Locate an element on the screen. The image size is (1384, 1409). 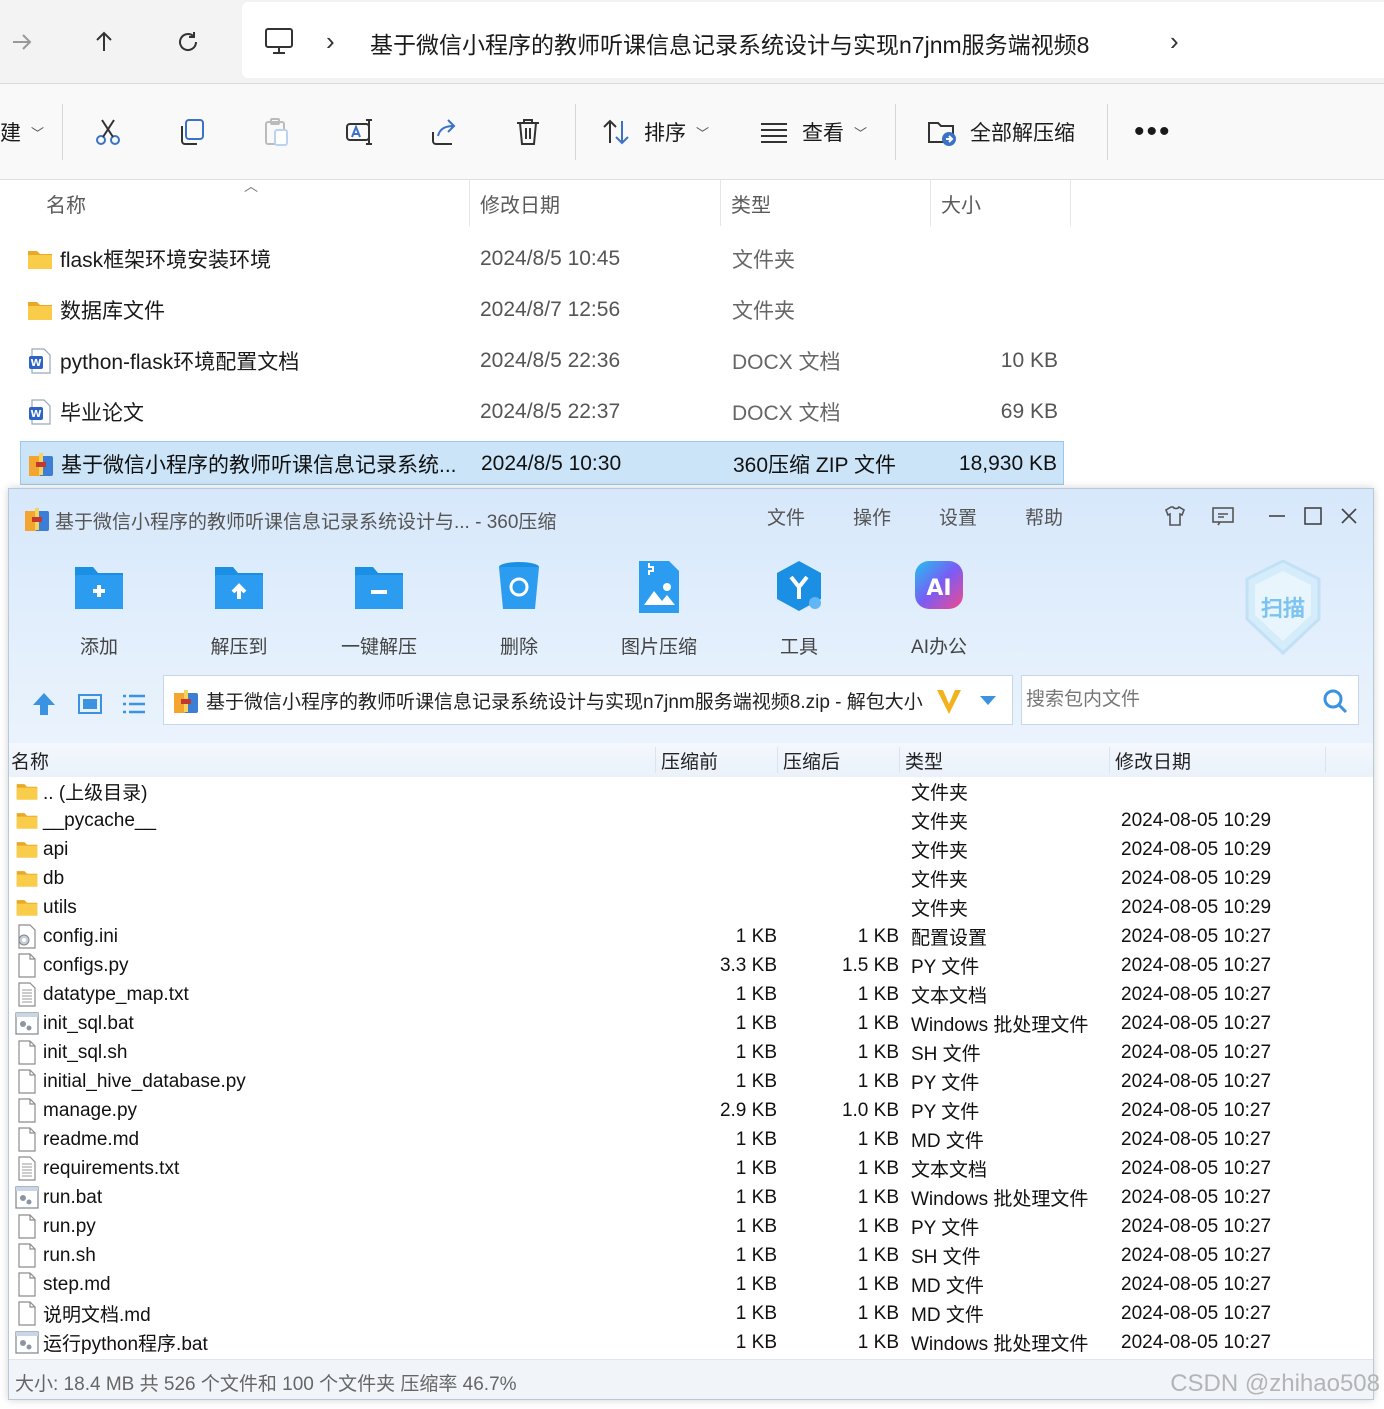
arrow-right-icon is located at coordinates (22, 42).